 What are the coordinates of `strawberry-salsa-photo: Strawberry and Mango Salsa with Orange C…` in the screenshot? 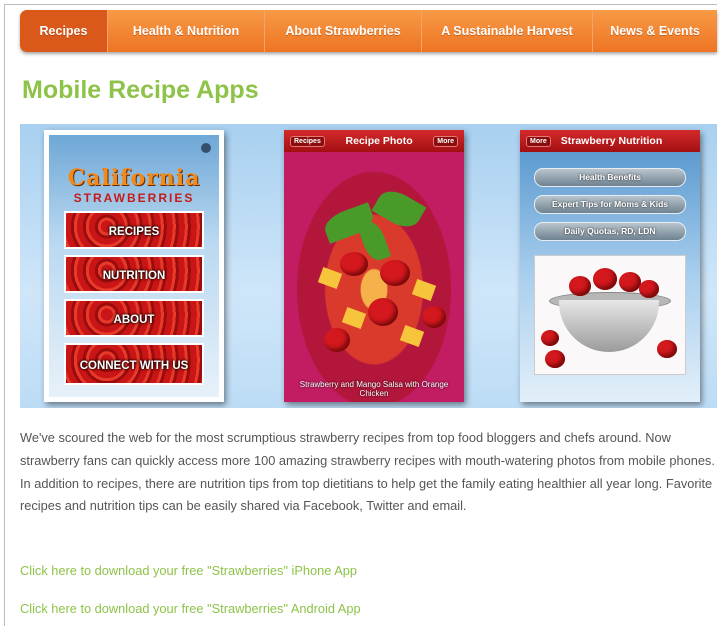 It's located at (374, 277).